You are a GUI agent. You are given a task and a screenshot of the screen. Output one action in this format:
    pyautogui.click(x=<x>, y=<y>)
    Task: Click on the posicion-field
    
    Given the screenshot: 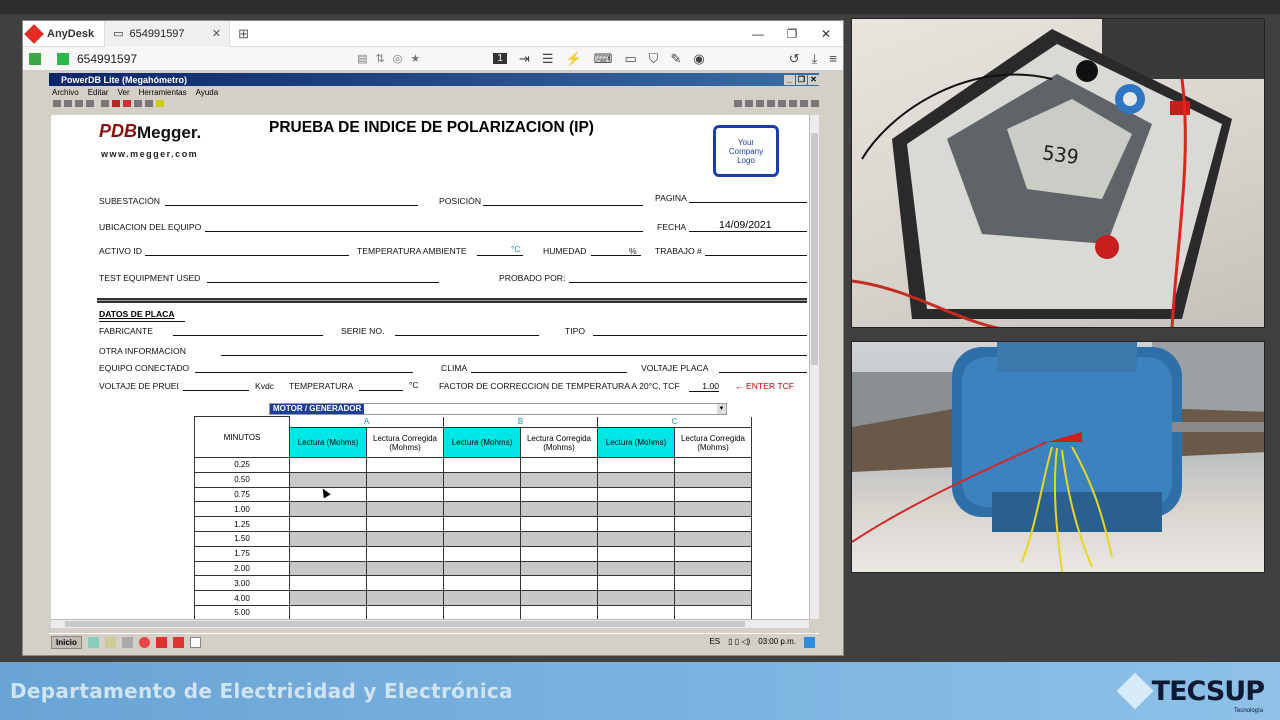 What is the action you would take?
    pyautogui.click(x=563, y=205)
    